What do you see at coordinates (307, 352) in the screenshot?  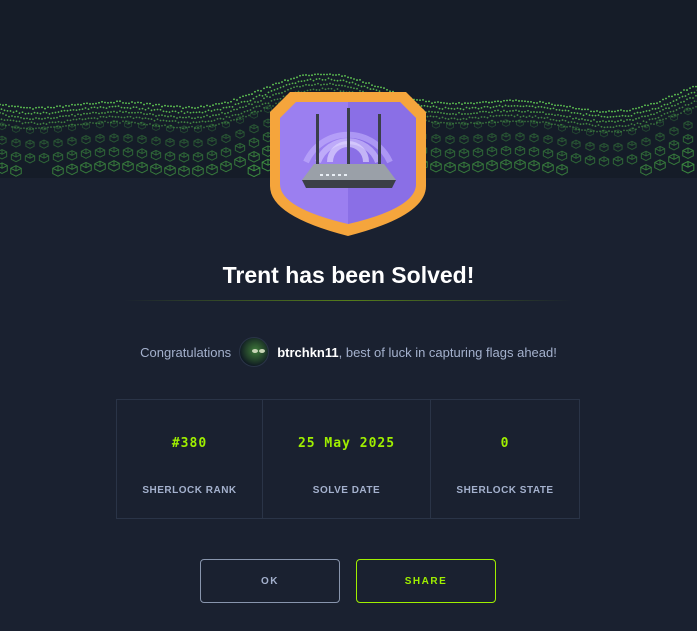 I see `username: btrchkn11` at bounding box center [307, 352].